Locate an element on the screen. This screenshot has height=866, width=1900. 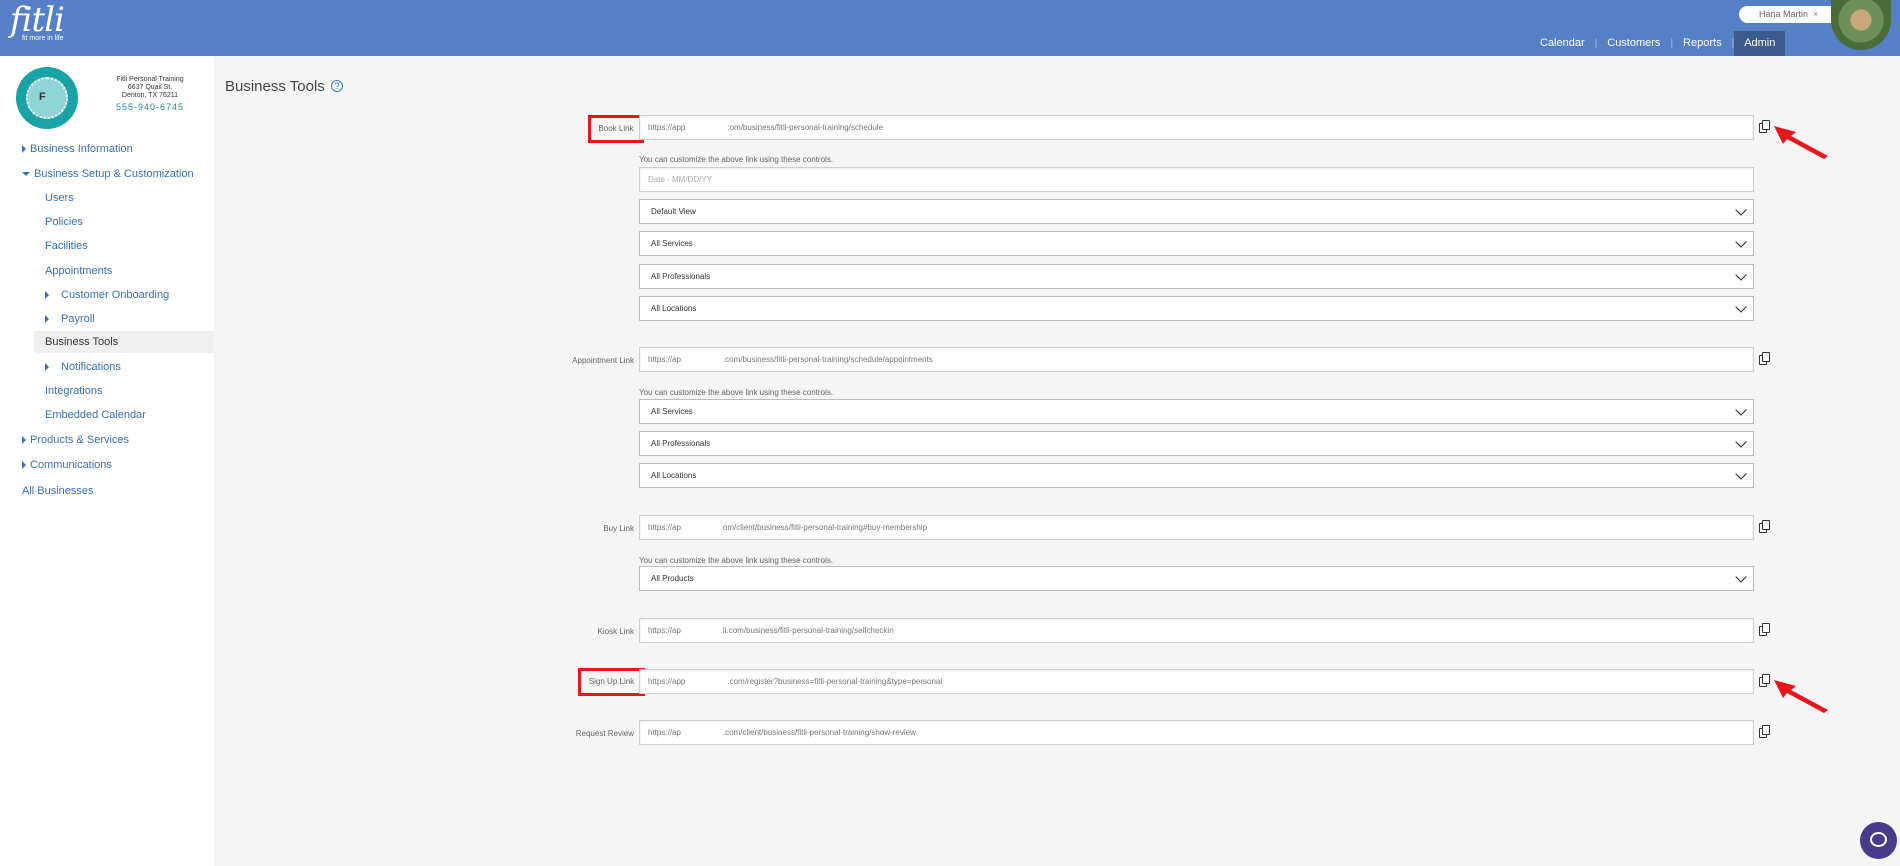
sidebar-item-users: Users is located at coordinates (59, 198).